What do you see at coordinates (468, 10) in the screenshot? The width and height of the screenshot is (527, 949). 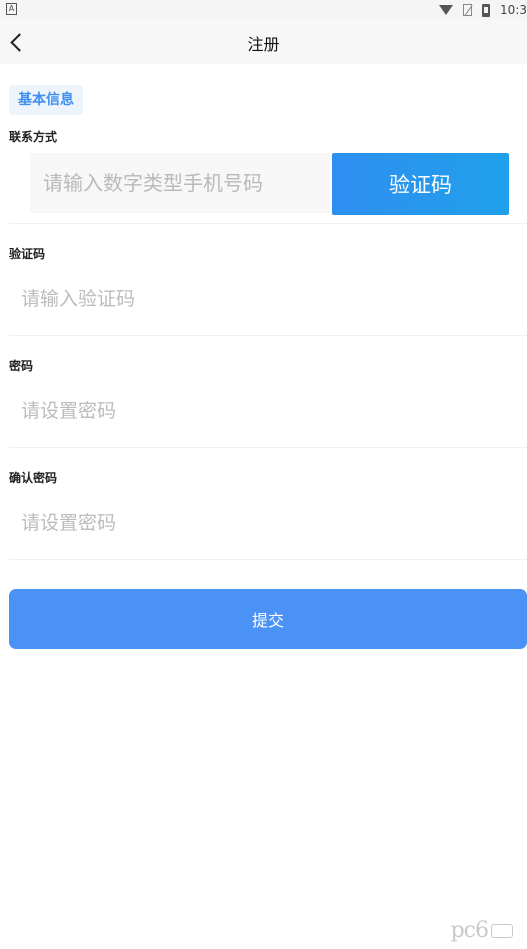 I see `no-sim-icon` at bounding box center [468, 10].